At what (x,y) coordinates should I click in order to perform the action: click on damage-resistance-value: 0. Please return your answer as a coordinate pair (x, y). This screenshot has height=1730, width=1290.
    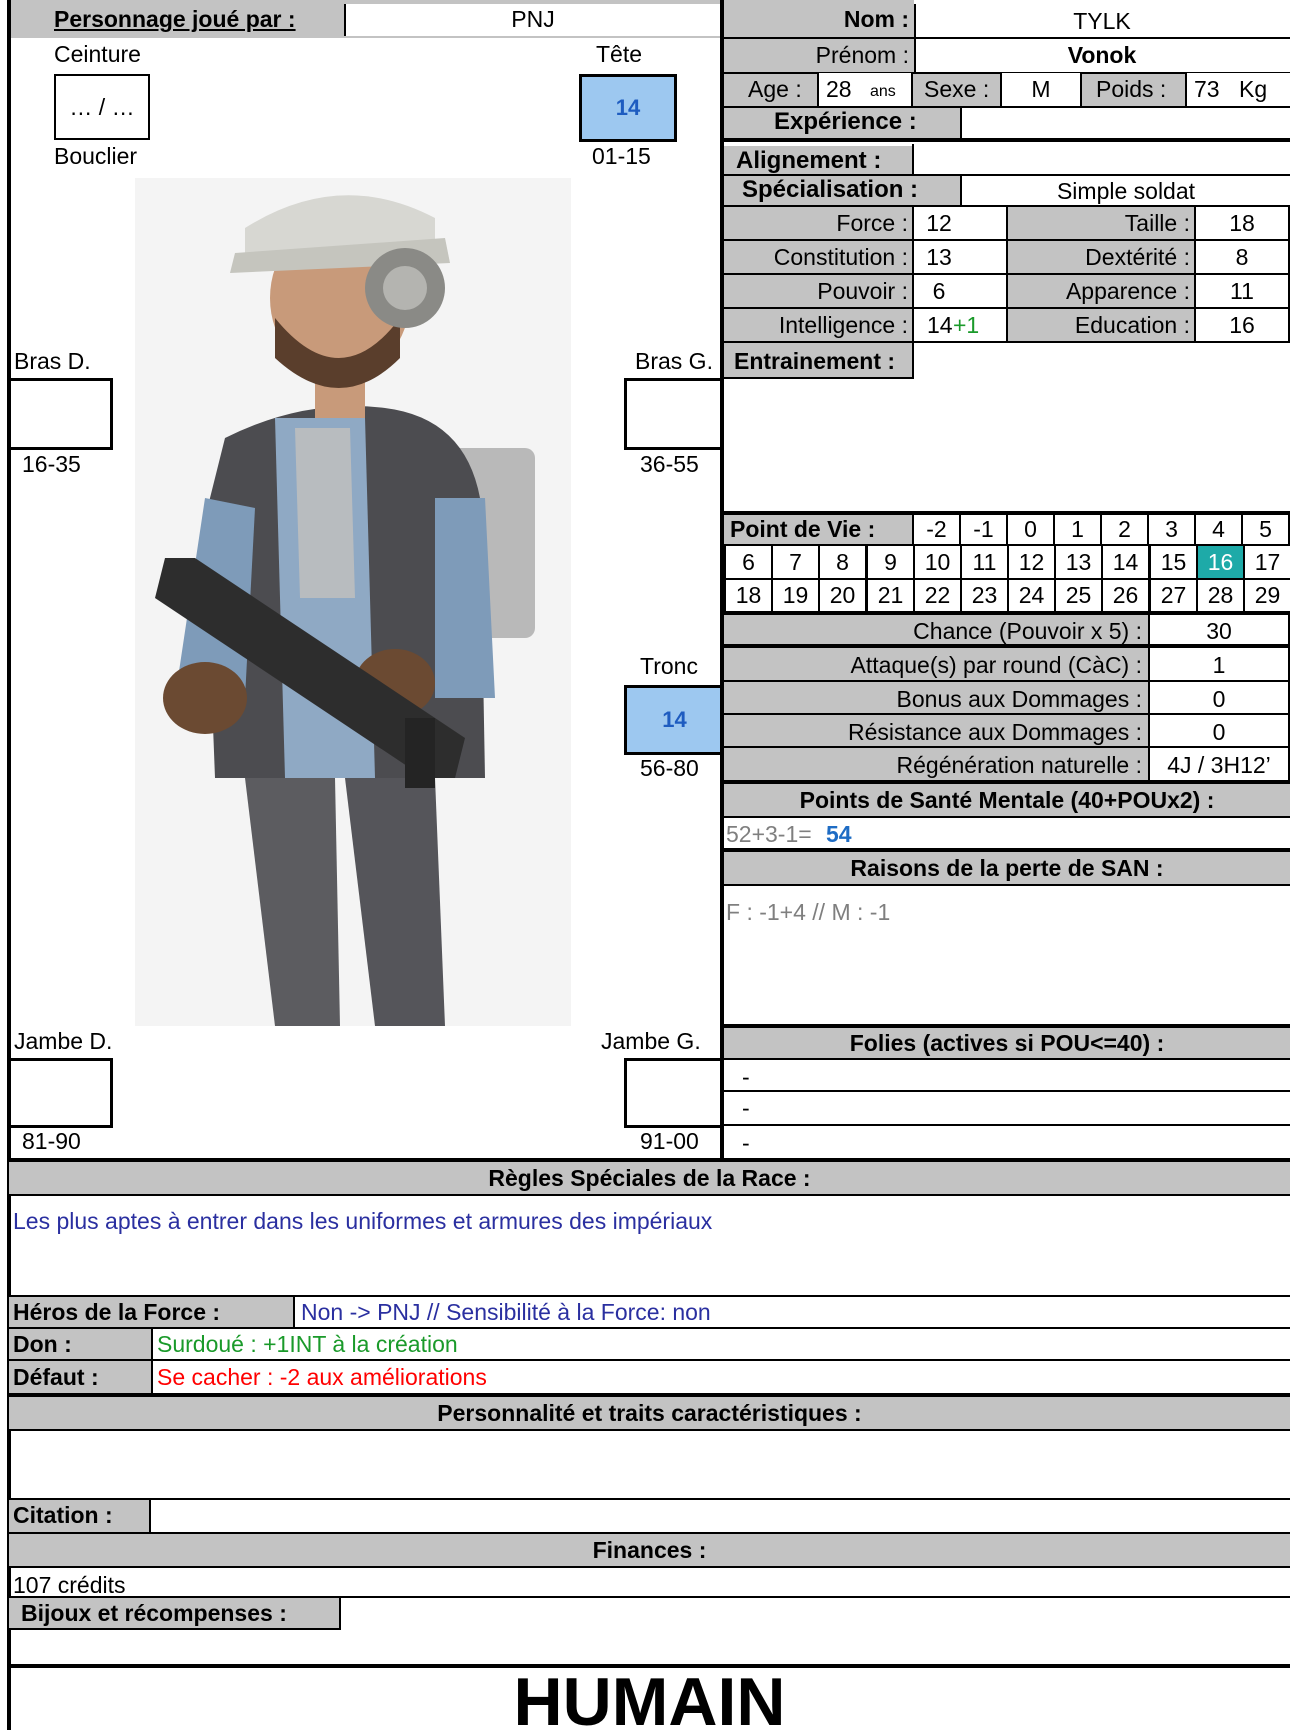
    Looking at the image, I should click on (1219, 732).